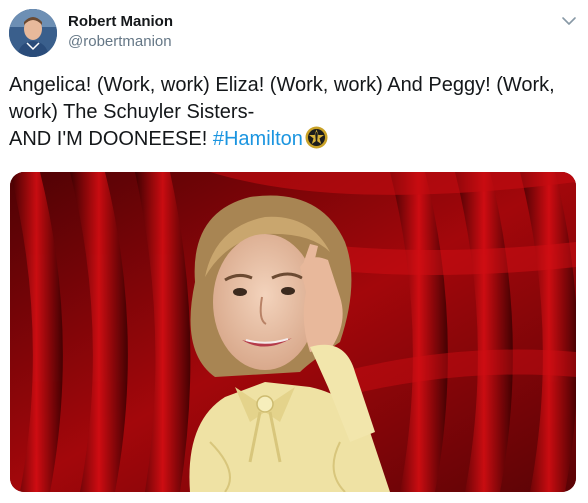 The image size is (588, 503). I want to click on avatar-image, so click(33, 33).